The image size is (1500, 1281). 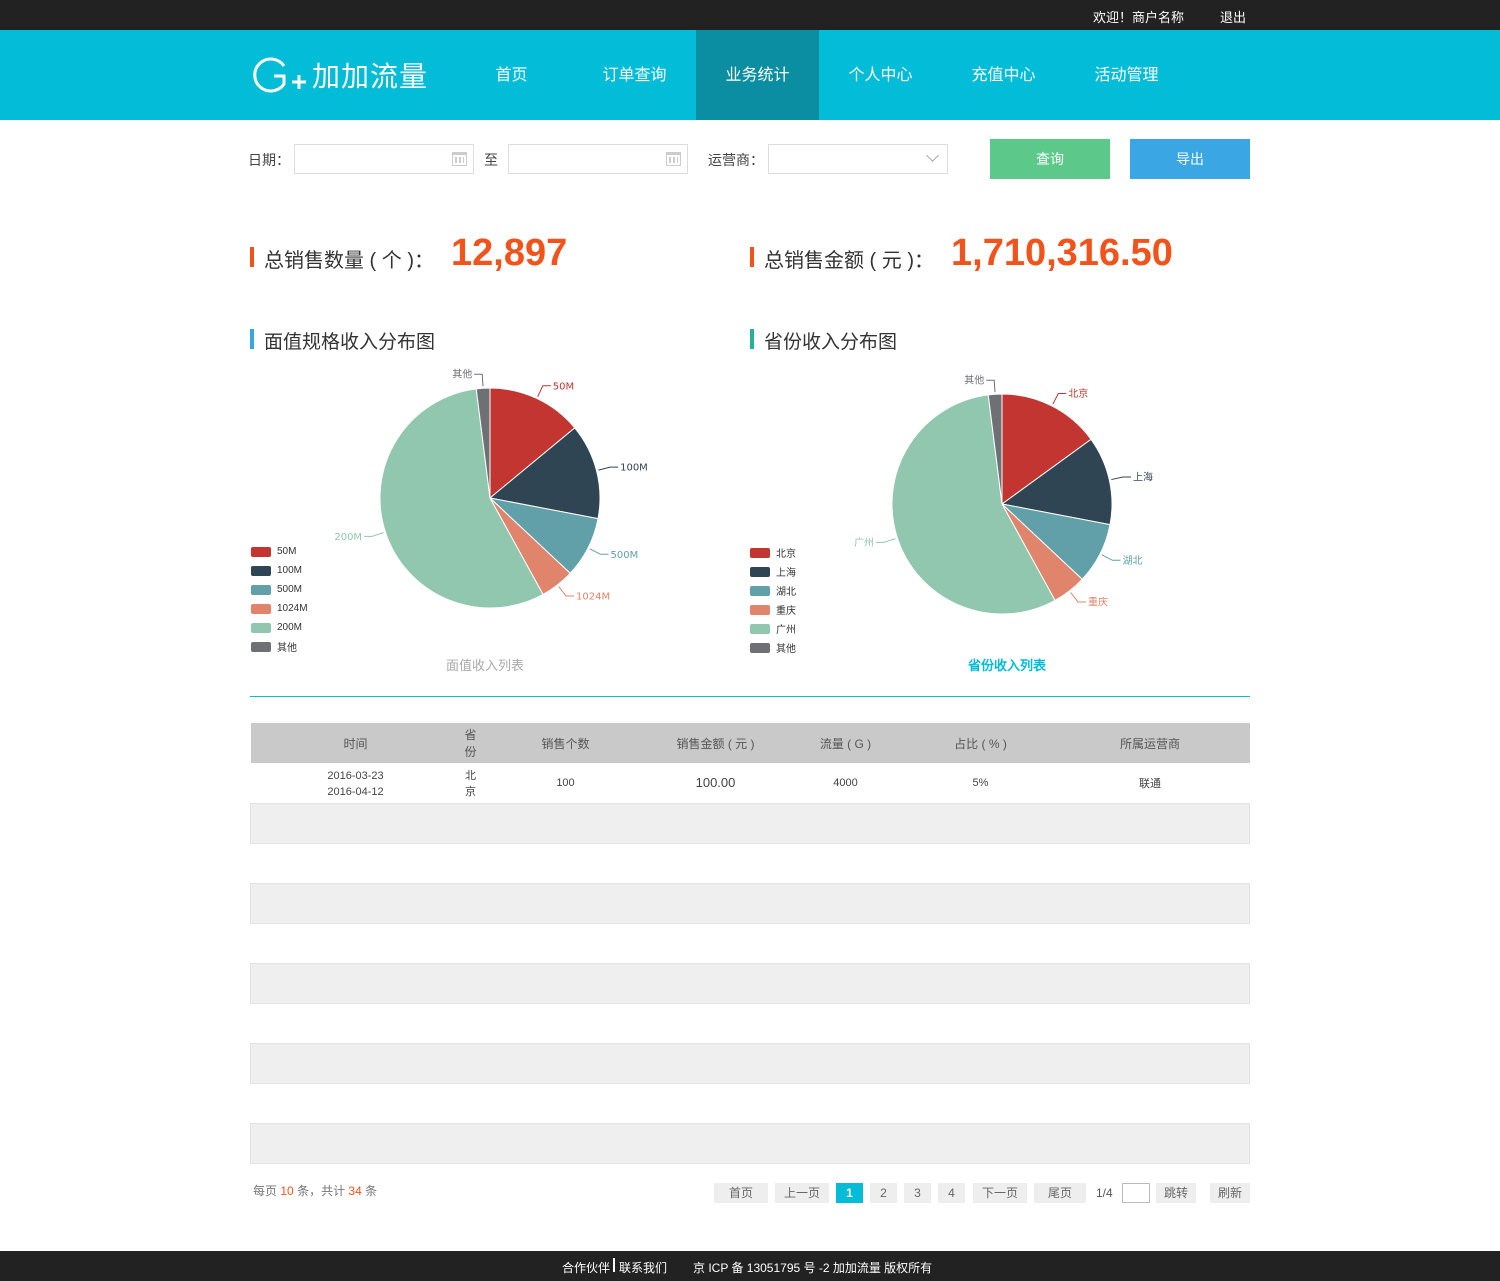 I want to click on start-date-field, so click(x=384, y=159).